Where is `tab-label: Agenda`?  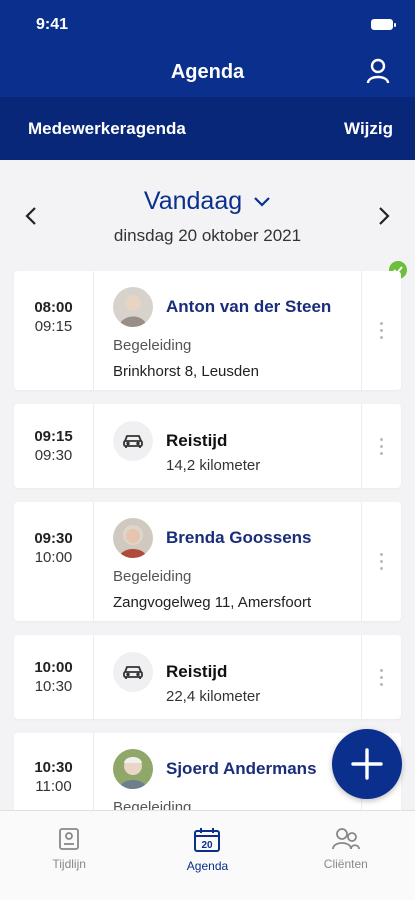 tab-label: Agenda is located at coordinates (207, 866).